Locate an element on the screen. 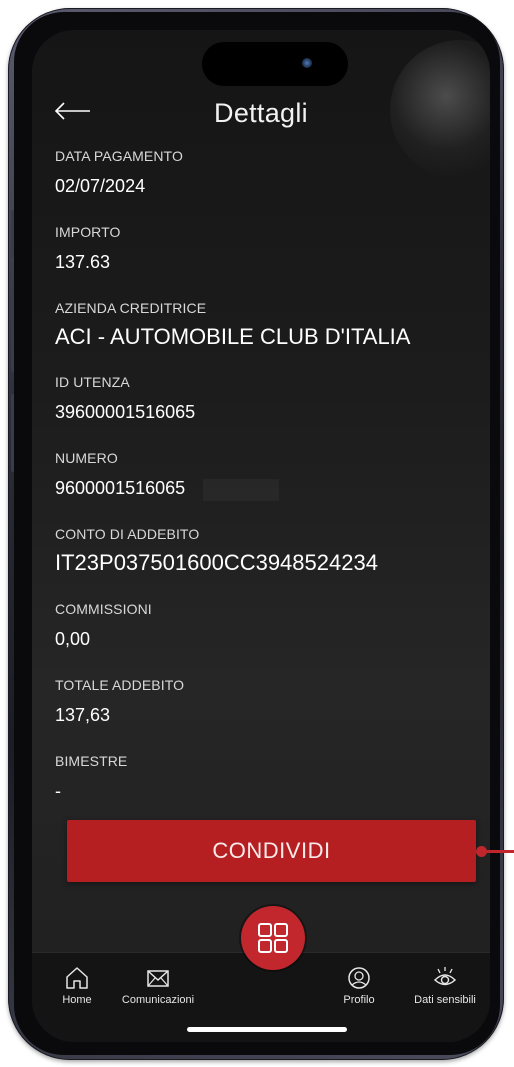 The height and width of the screenshot is (1067, 514). header: Dettagli is located at coordinates (261, 115).